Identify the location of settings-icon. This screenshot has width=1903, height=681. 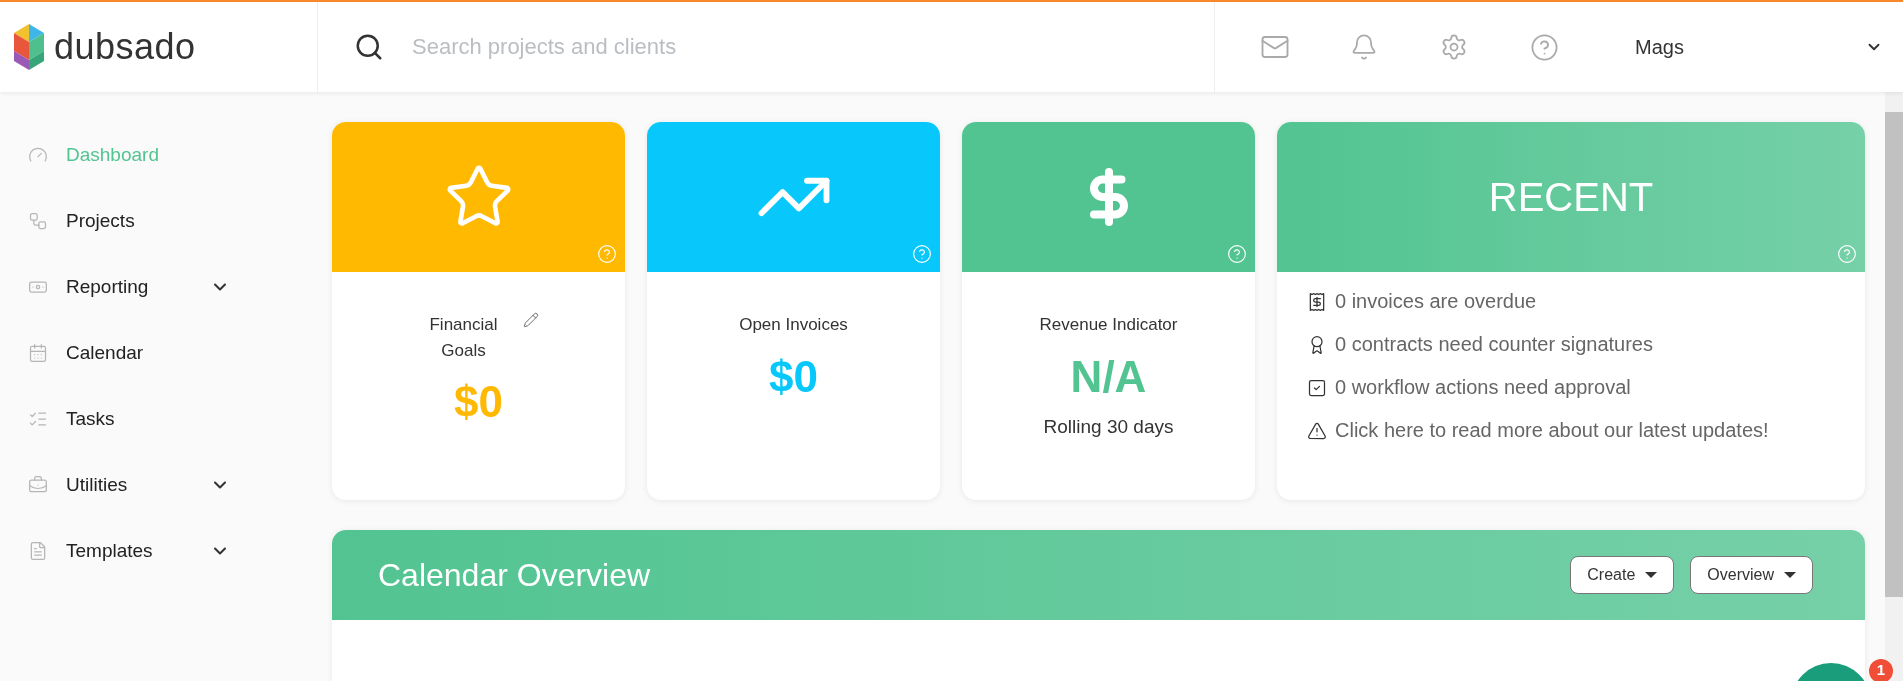
(1454, 47).